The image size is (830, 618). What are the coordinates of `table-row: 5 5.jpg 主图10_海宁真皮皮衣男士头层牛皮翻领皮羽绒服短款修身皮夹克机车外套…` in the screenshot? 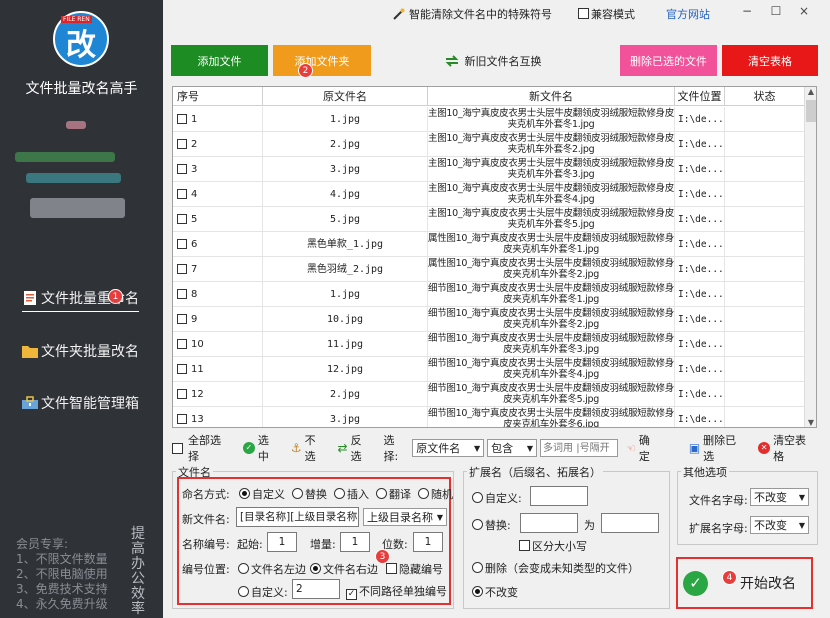 It's located at (489, 219).